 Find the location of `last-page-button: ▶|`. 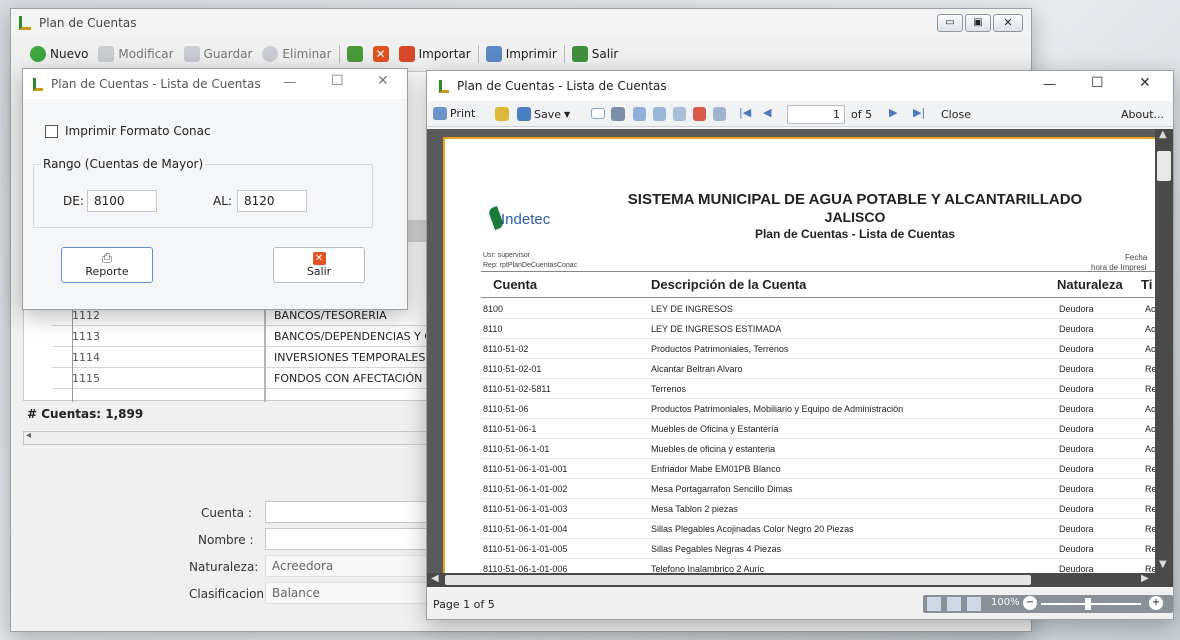

last-page-button: ▶| is located at coordinates (919, 112).